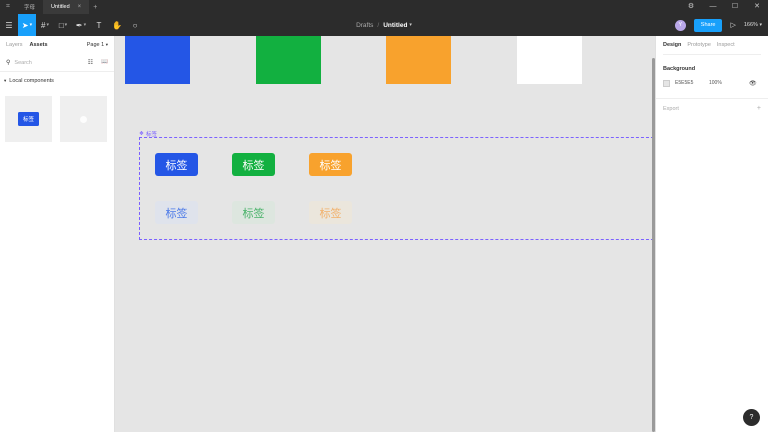  What do you see at coordinates (57, 119) in the screenshot?
I see `component-grid: 标签` at bounding box center [57, 119].